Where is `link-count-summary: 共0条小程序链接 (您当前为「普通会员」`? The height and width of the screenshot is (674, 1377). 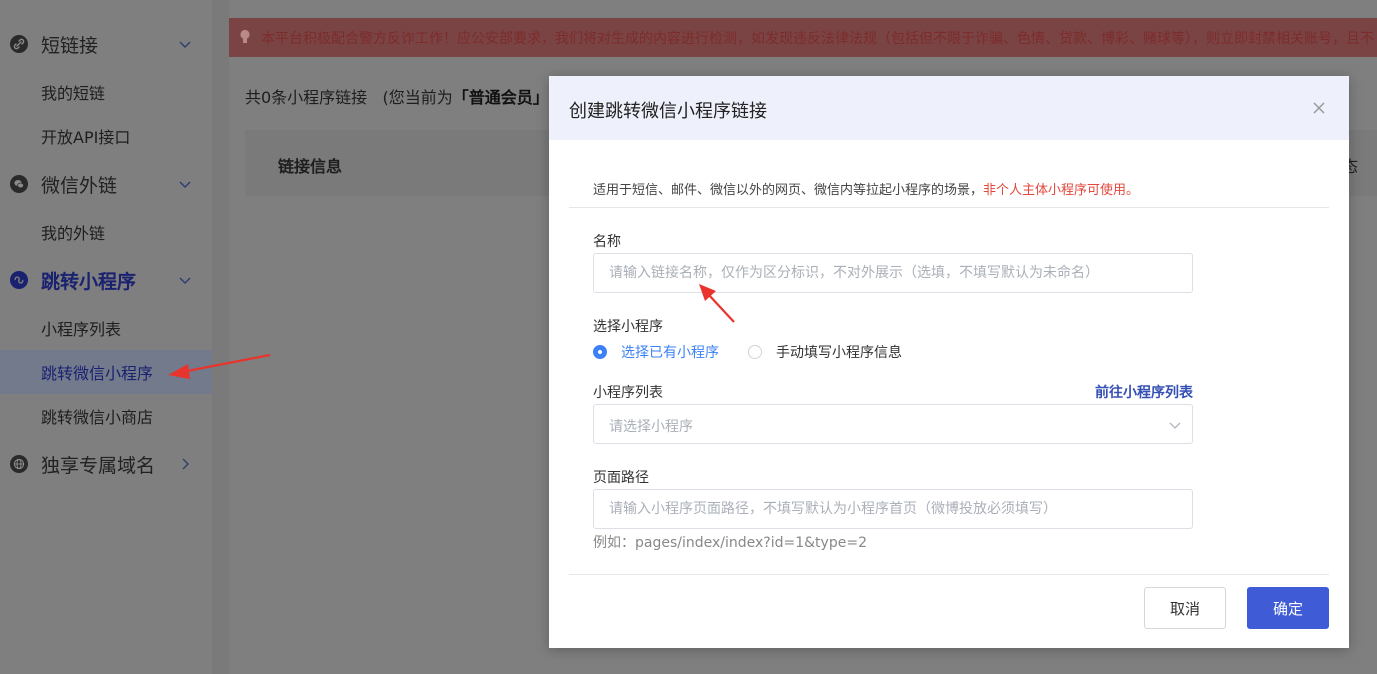
link-count-summary: 共0条小程序链接 (您当前为「普通会员」 is located at coordinates (397, 96).